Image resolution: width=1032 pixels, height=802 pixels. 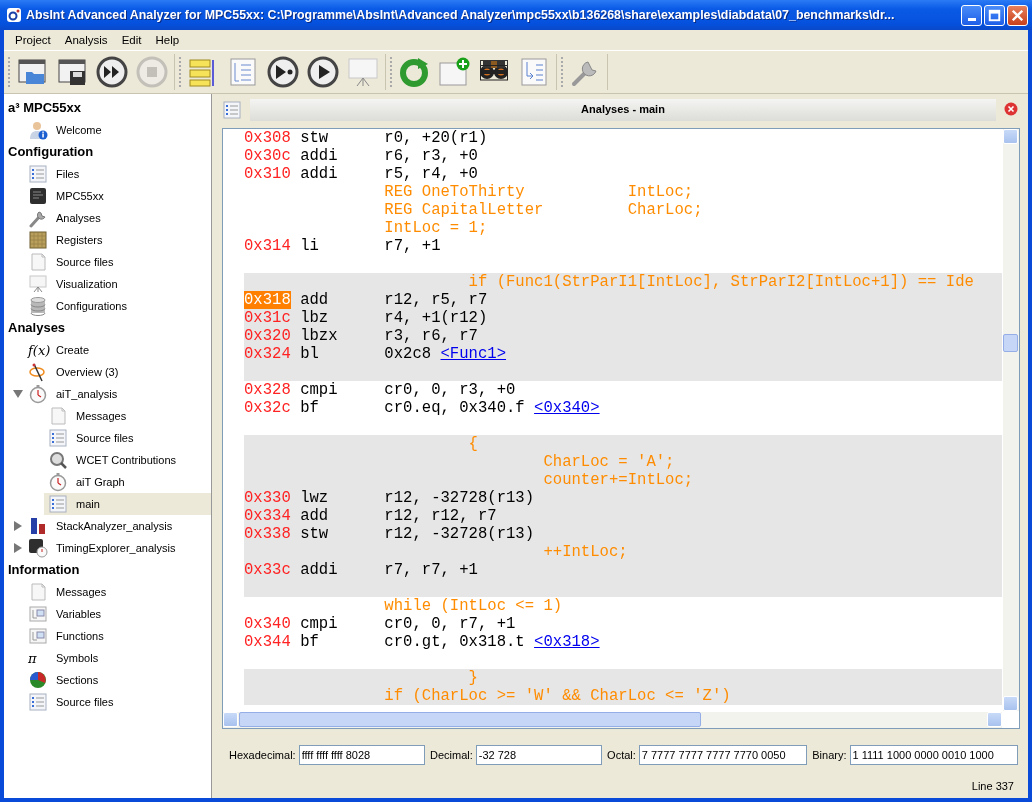 I want to click on operands: cr0.eq, 0x340.f, so click(x=454, y=408).